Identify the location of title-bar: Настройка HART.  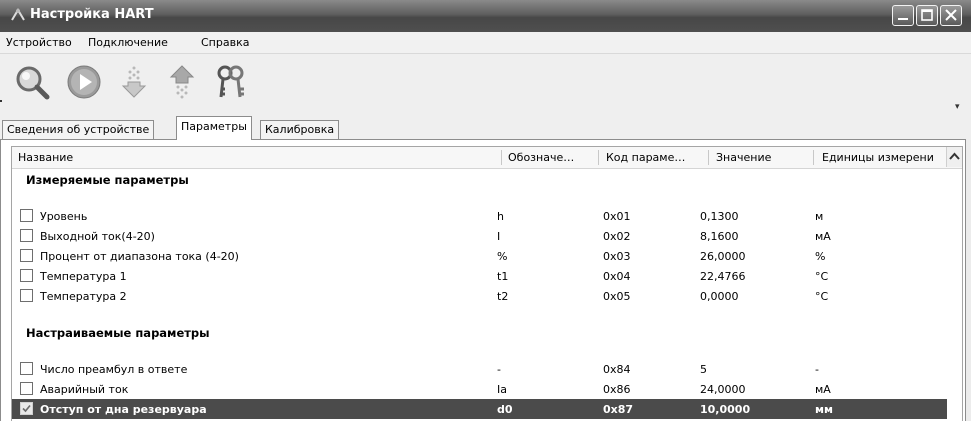
(485, 16).